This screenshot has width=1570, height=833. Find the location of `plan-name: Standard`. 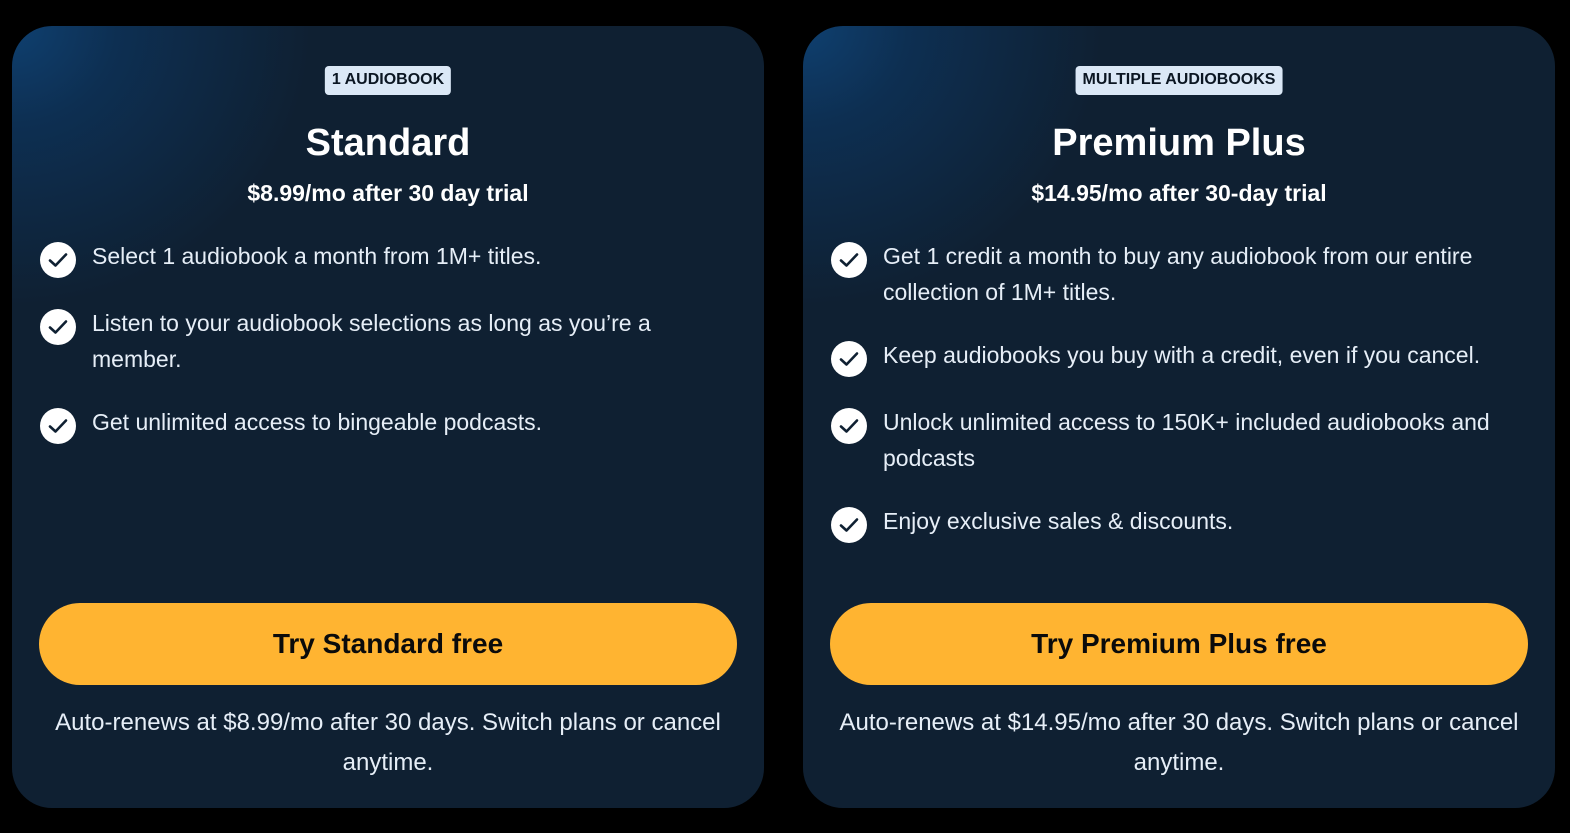

plan-name: Standard is located at coordinates (388, 143).